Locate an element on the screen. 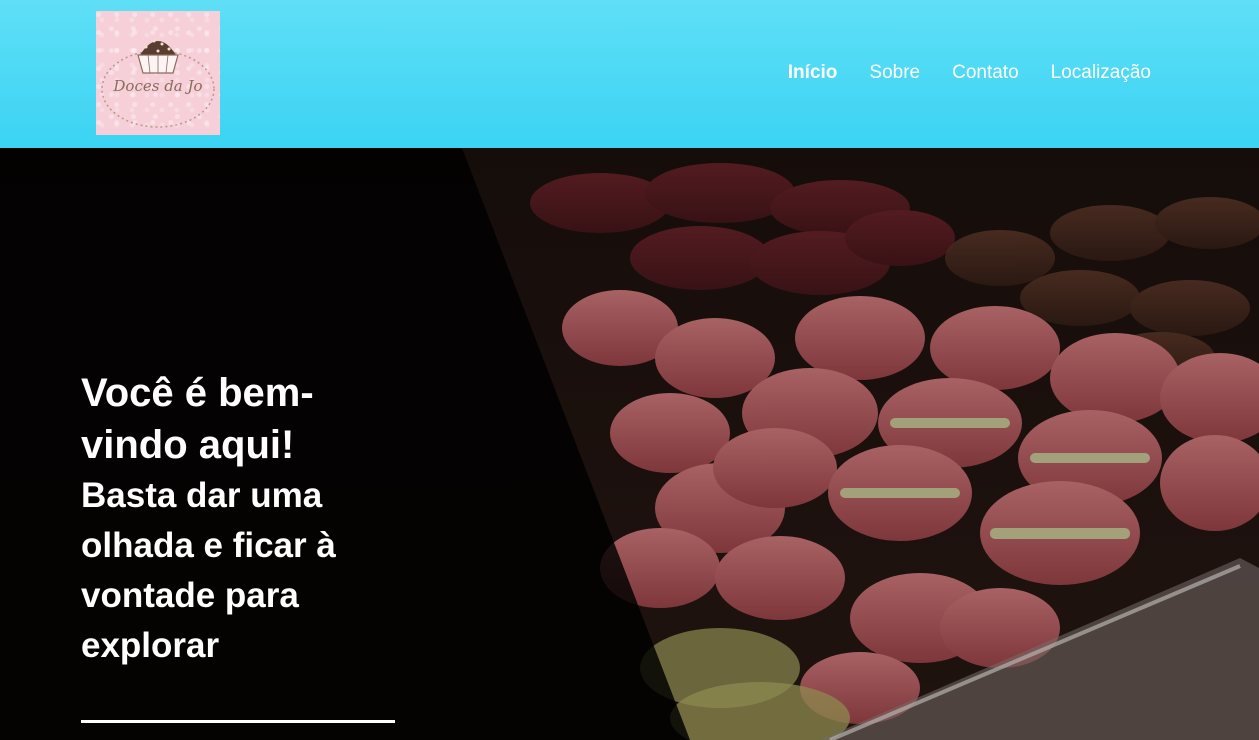 The image size is (1259, 740). nav-item-sobre: Sobre is located at coordinates (894, 73).